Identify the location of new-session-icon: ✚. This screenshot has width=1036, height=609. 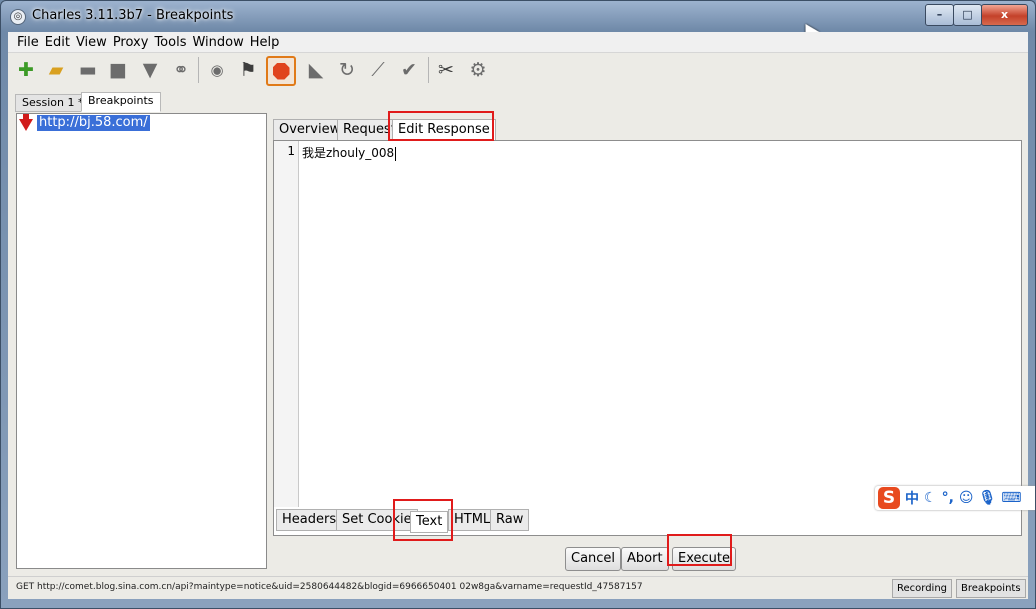
(26, 70).